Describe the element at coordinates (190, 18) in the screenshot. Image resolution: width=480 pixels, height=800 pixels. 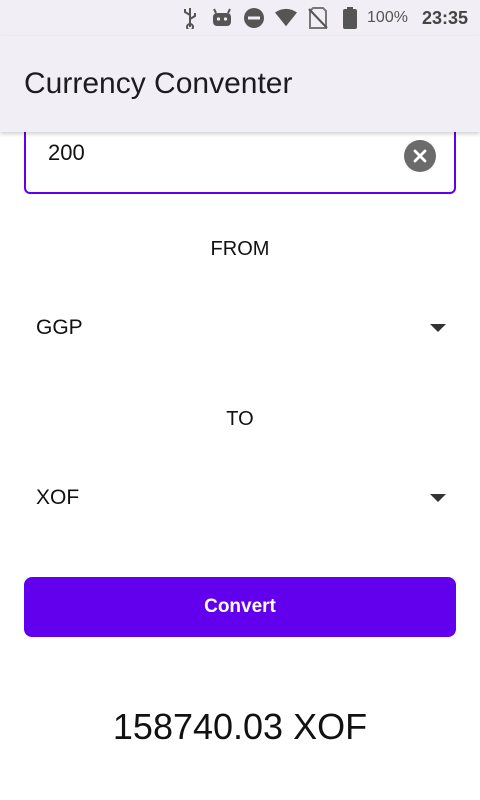
I see `usb-icon` at that location.